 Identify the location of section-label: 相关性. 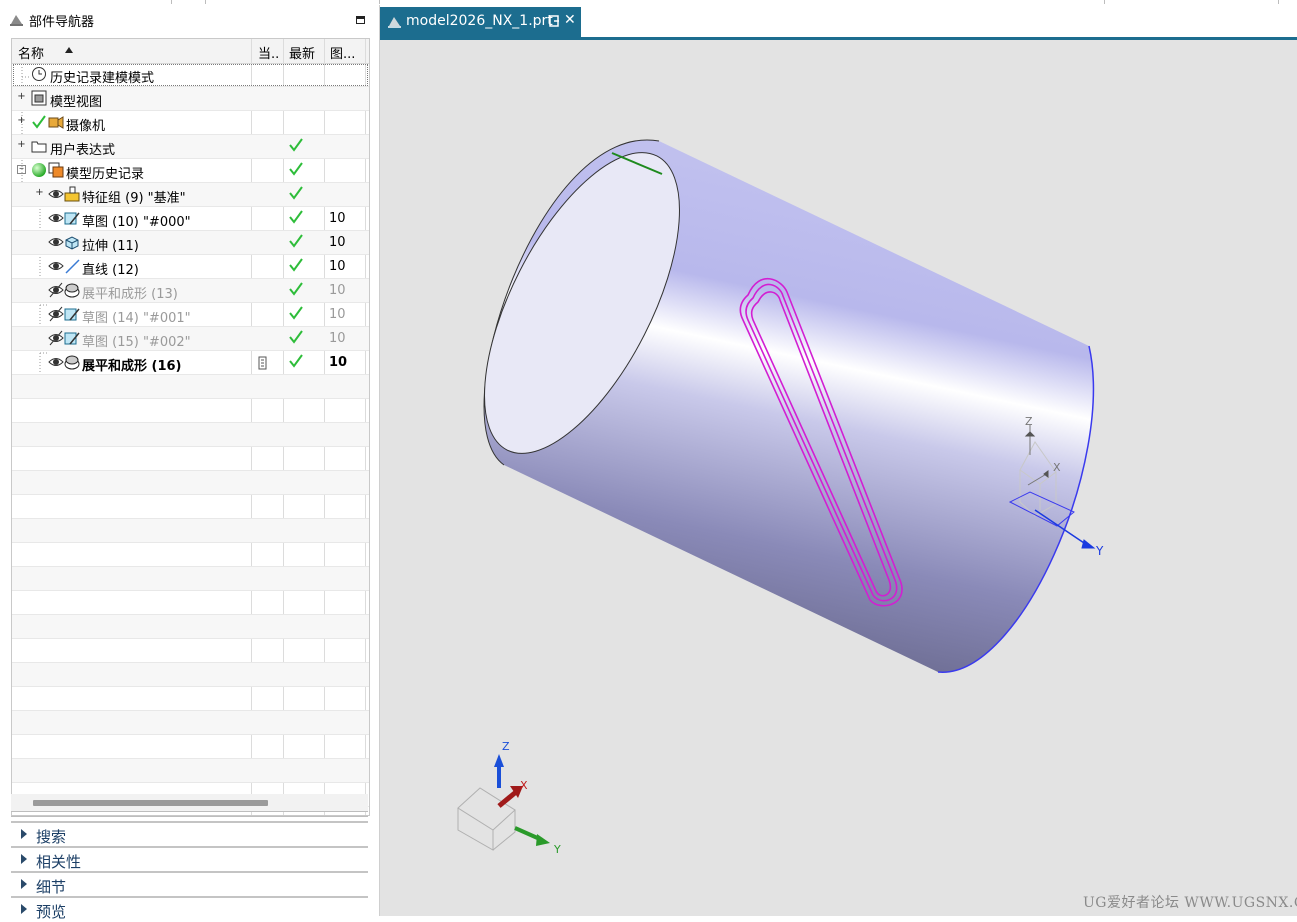
(59, 862).